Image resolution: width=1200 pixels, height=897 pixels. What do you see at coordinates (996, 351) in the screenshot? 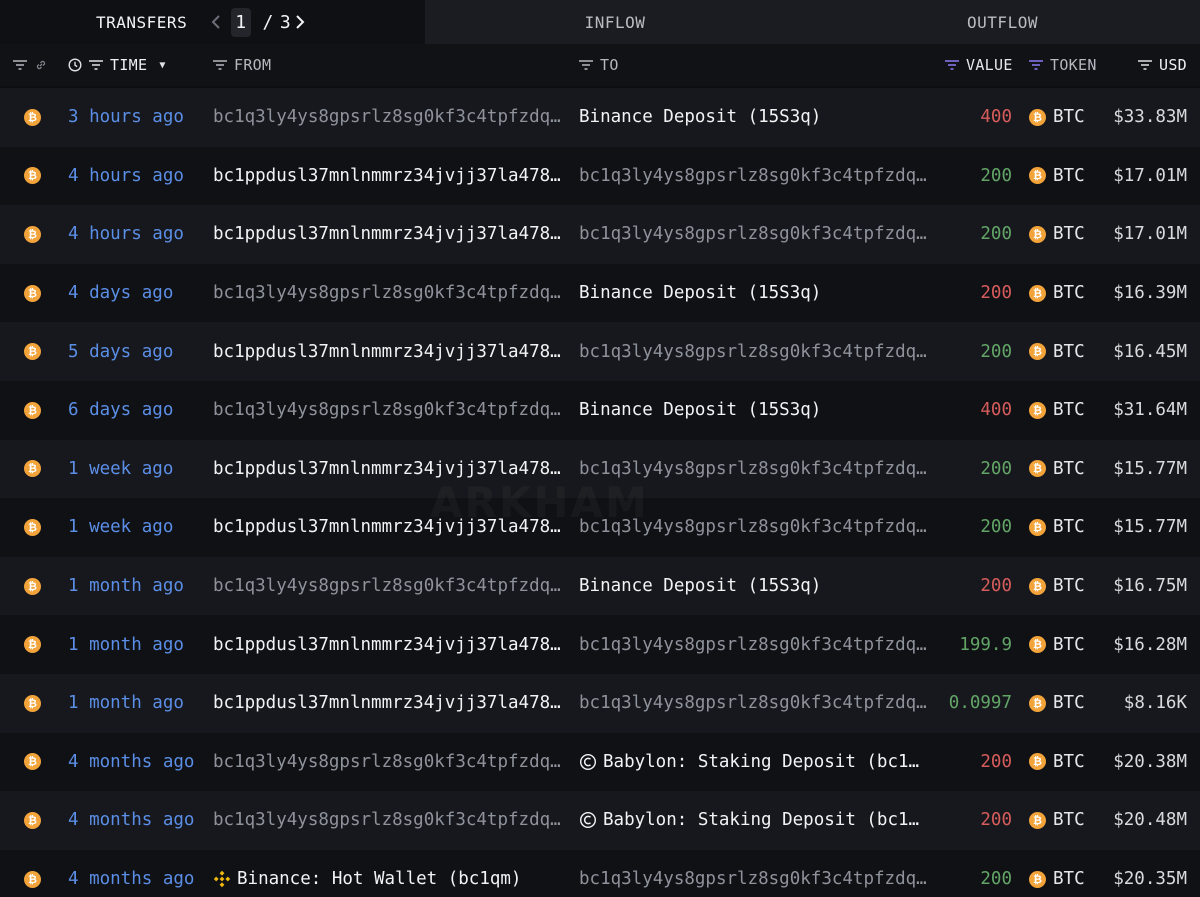
I see `value-cell: 200` at bounding box center [996, 351].